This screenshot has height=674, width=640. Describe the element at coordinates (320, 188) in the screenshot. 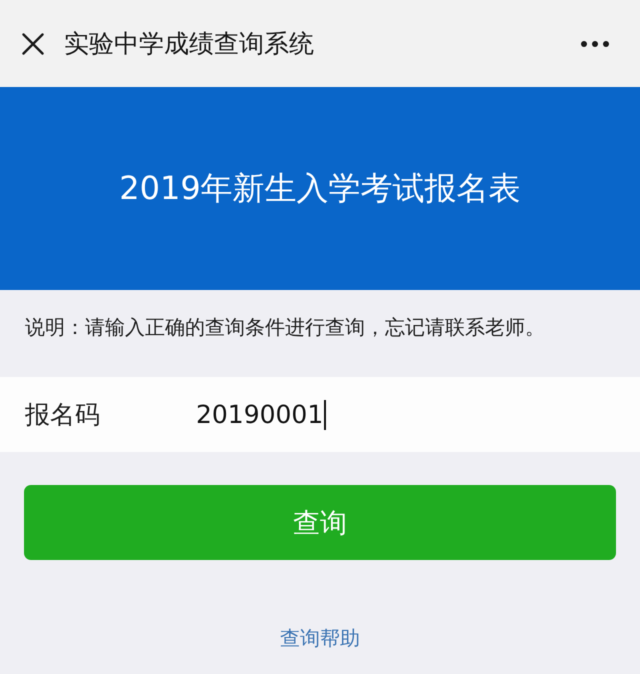

I see `banner-title: 2019年新生入学考试报名表` at that location.